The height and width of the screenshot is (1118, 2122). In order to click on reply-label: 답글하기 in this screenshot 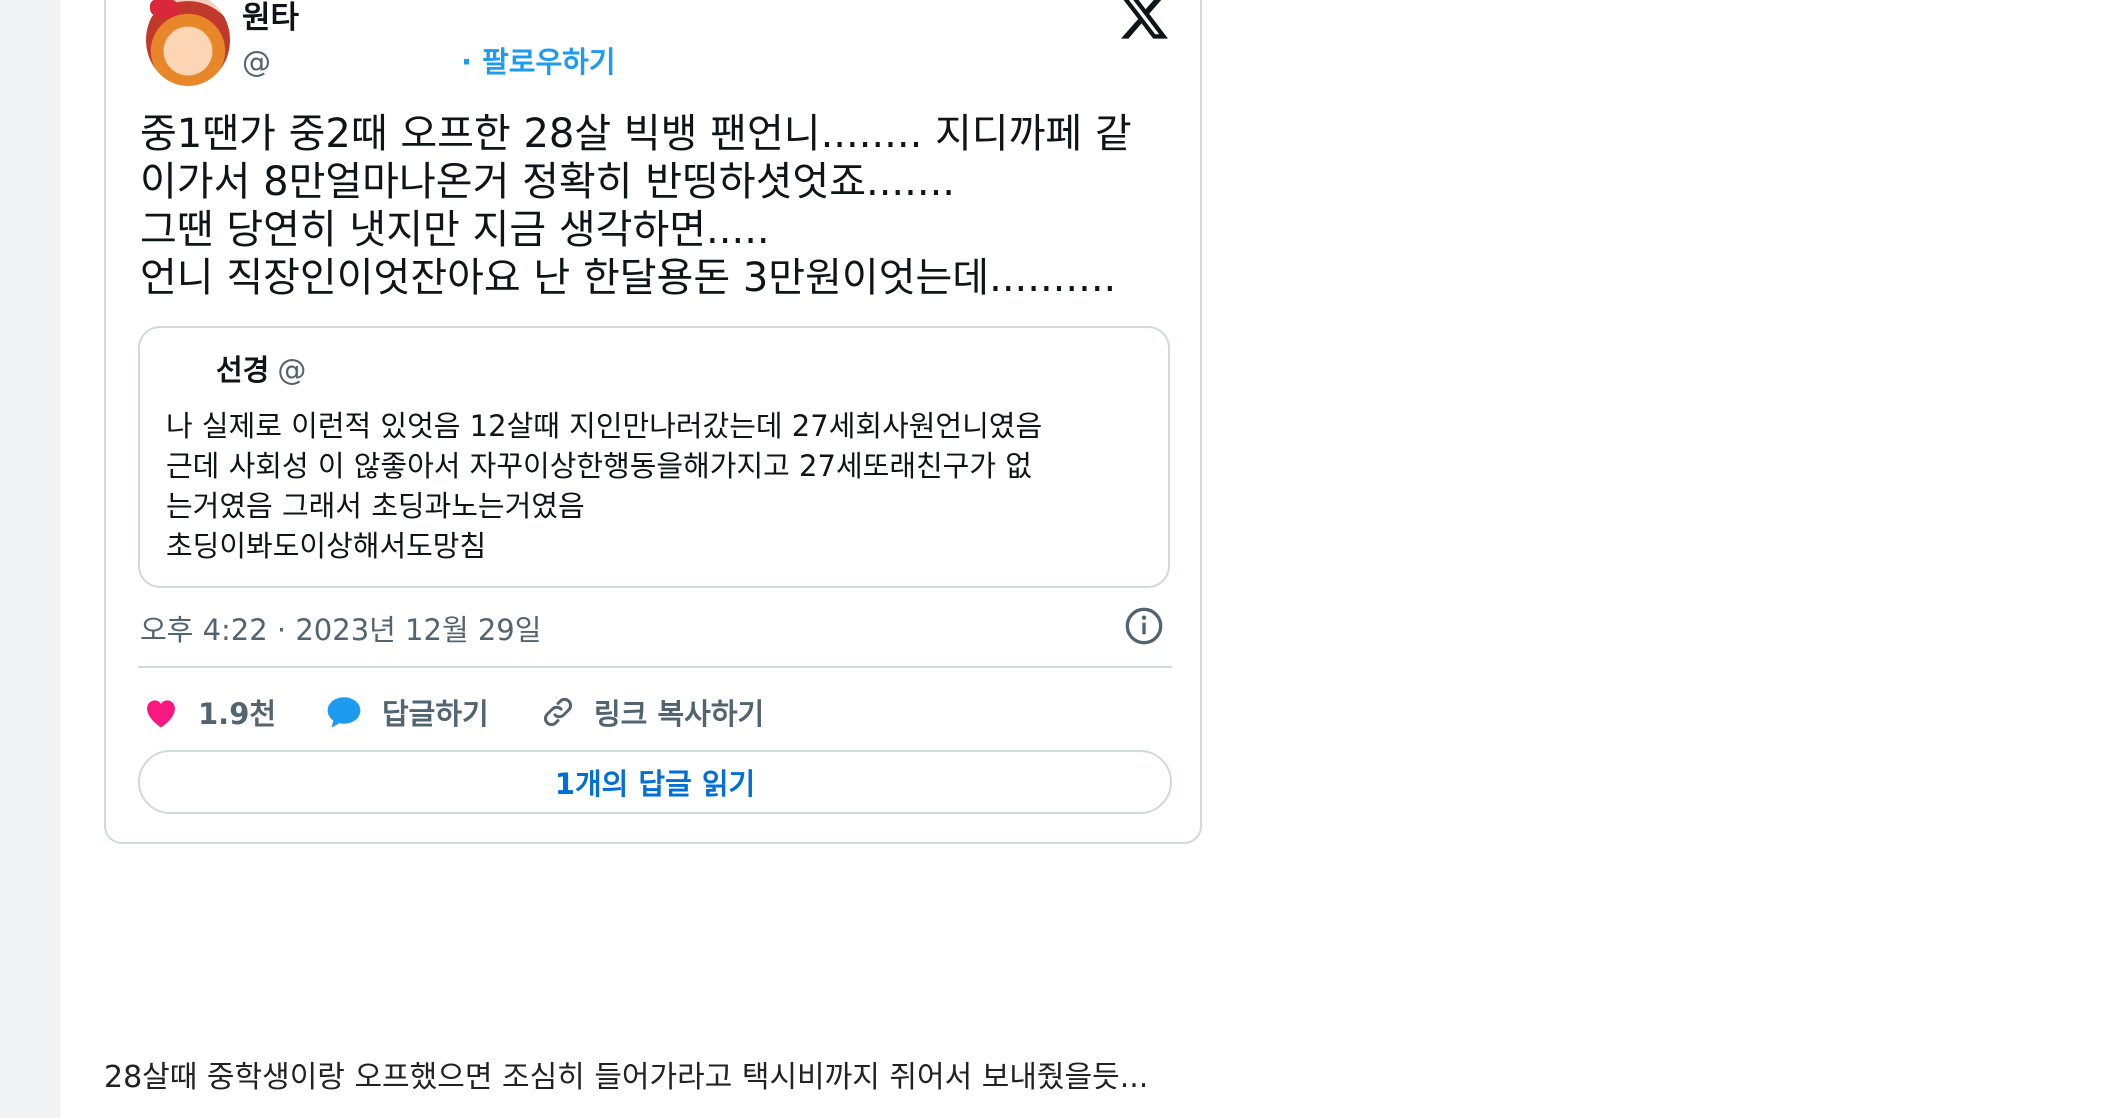, I will do `click(435, 714)`.